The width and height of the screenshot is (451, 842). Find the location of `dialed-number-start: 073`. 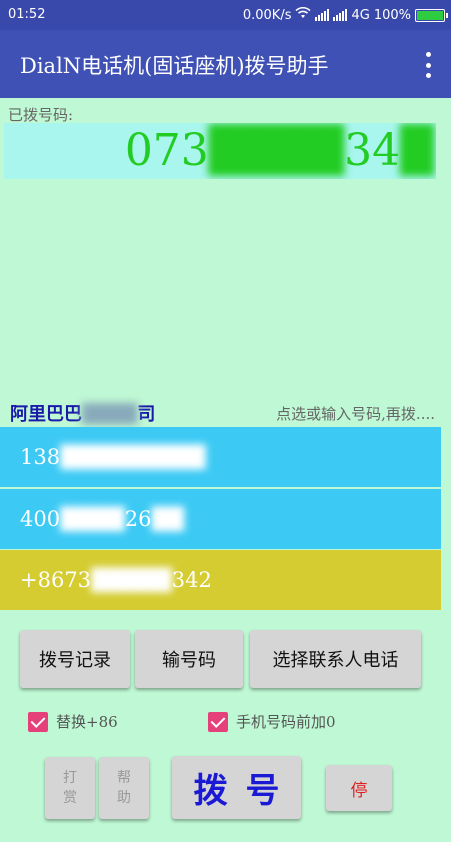

dialed-number-start: 073 is located at coordinates (166, 150).